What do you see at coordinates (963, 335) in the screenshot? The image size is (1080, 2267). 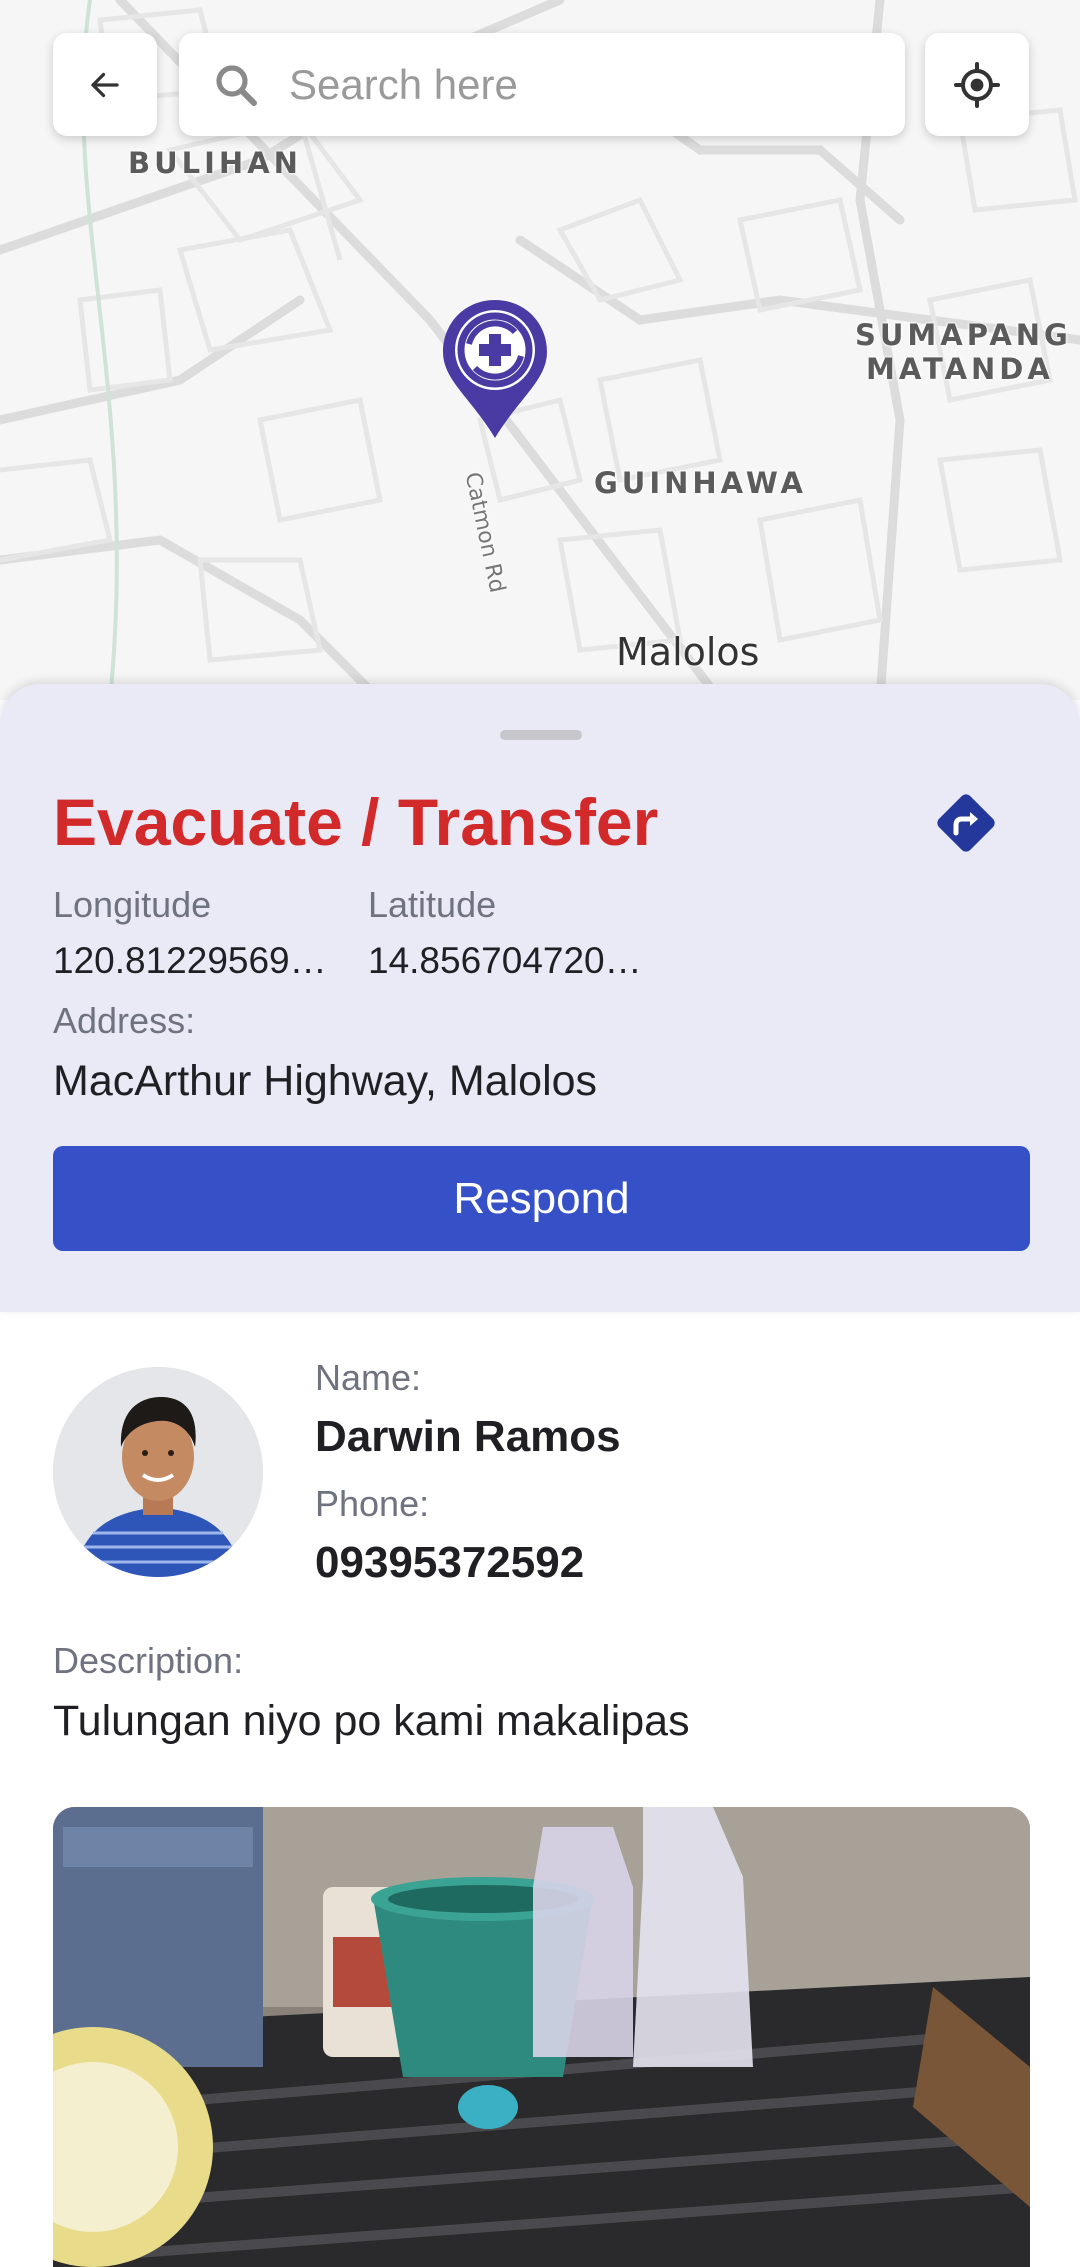 I see `map-label-sumapang: SUMAPANG` at bounding box center [963, 335].